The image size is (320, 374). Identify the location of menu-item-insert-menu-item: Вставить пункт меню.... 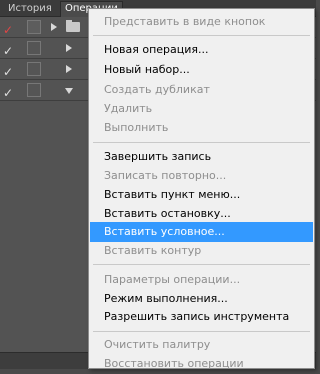
(201, 195).